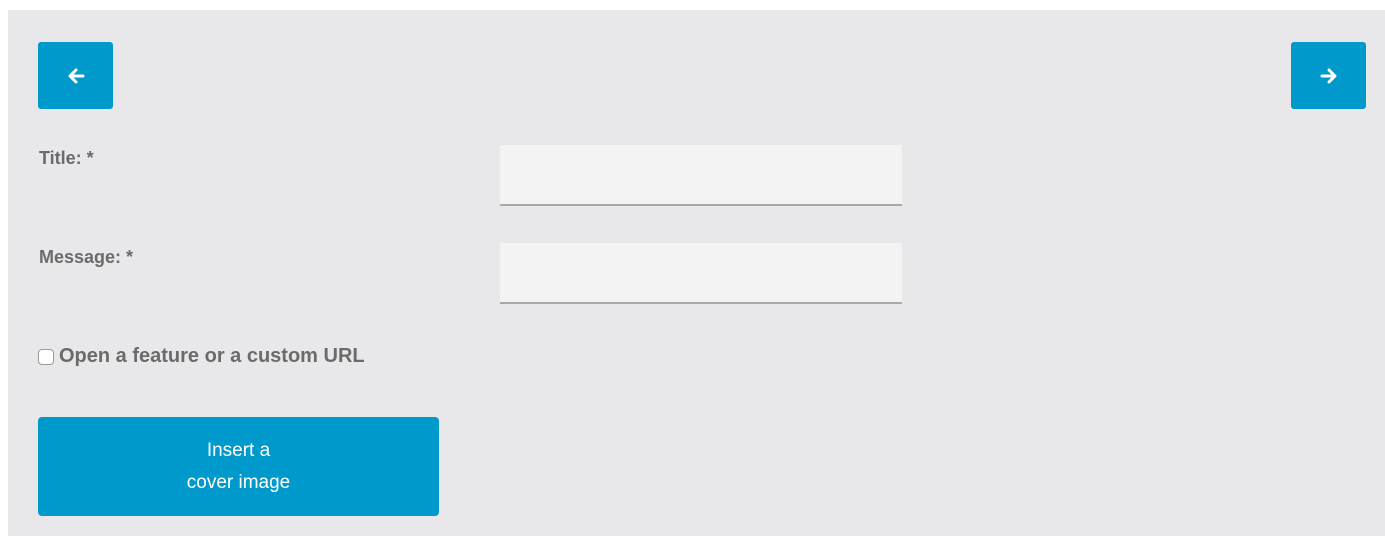  I want to click on arrow-right-icon, so click(1328, 75).